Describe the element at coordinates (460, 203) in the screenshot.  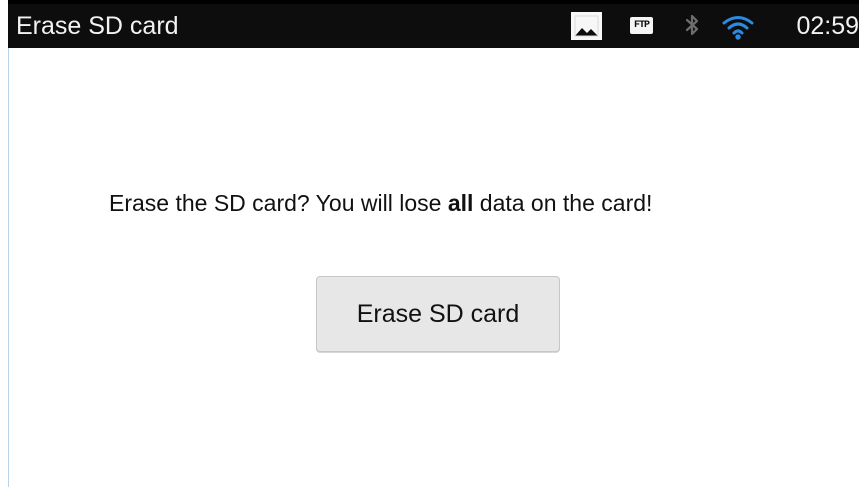
I see `warning-message-emphasis: all` at that location.